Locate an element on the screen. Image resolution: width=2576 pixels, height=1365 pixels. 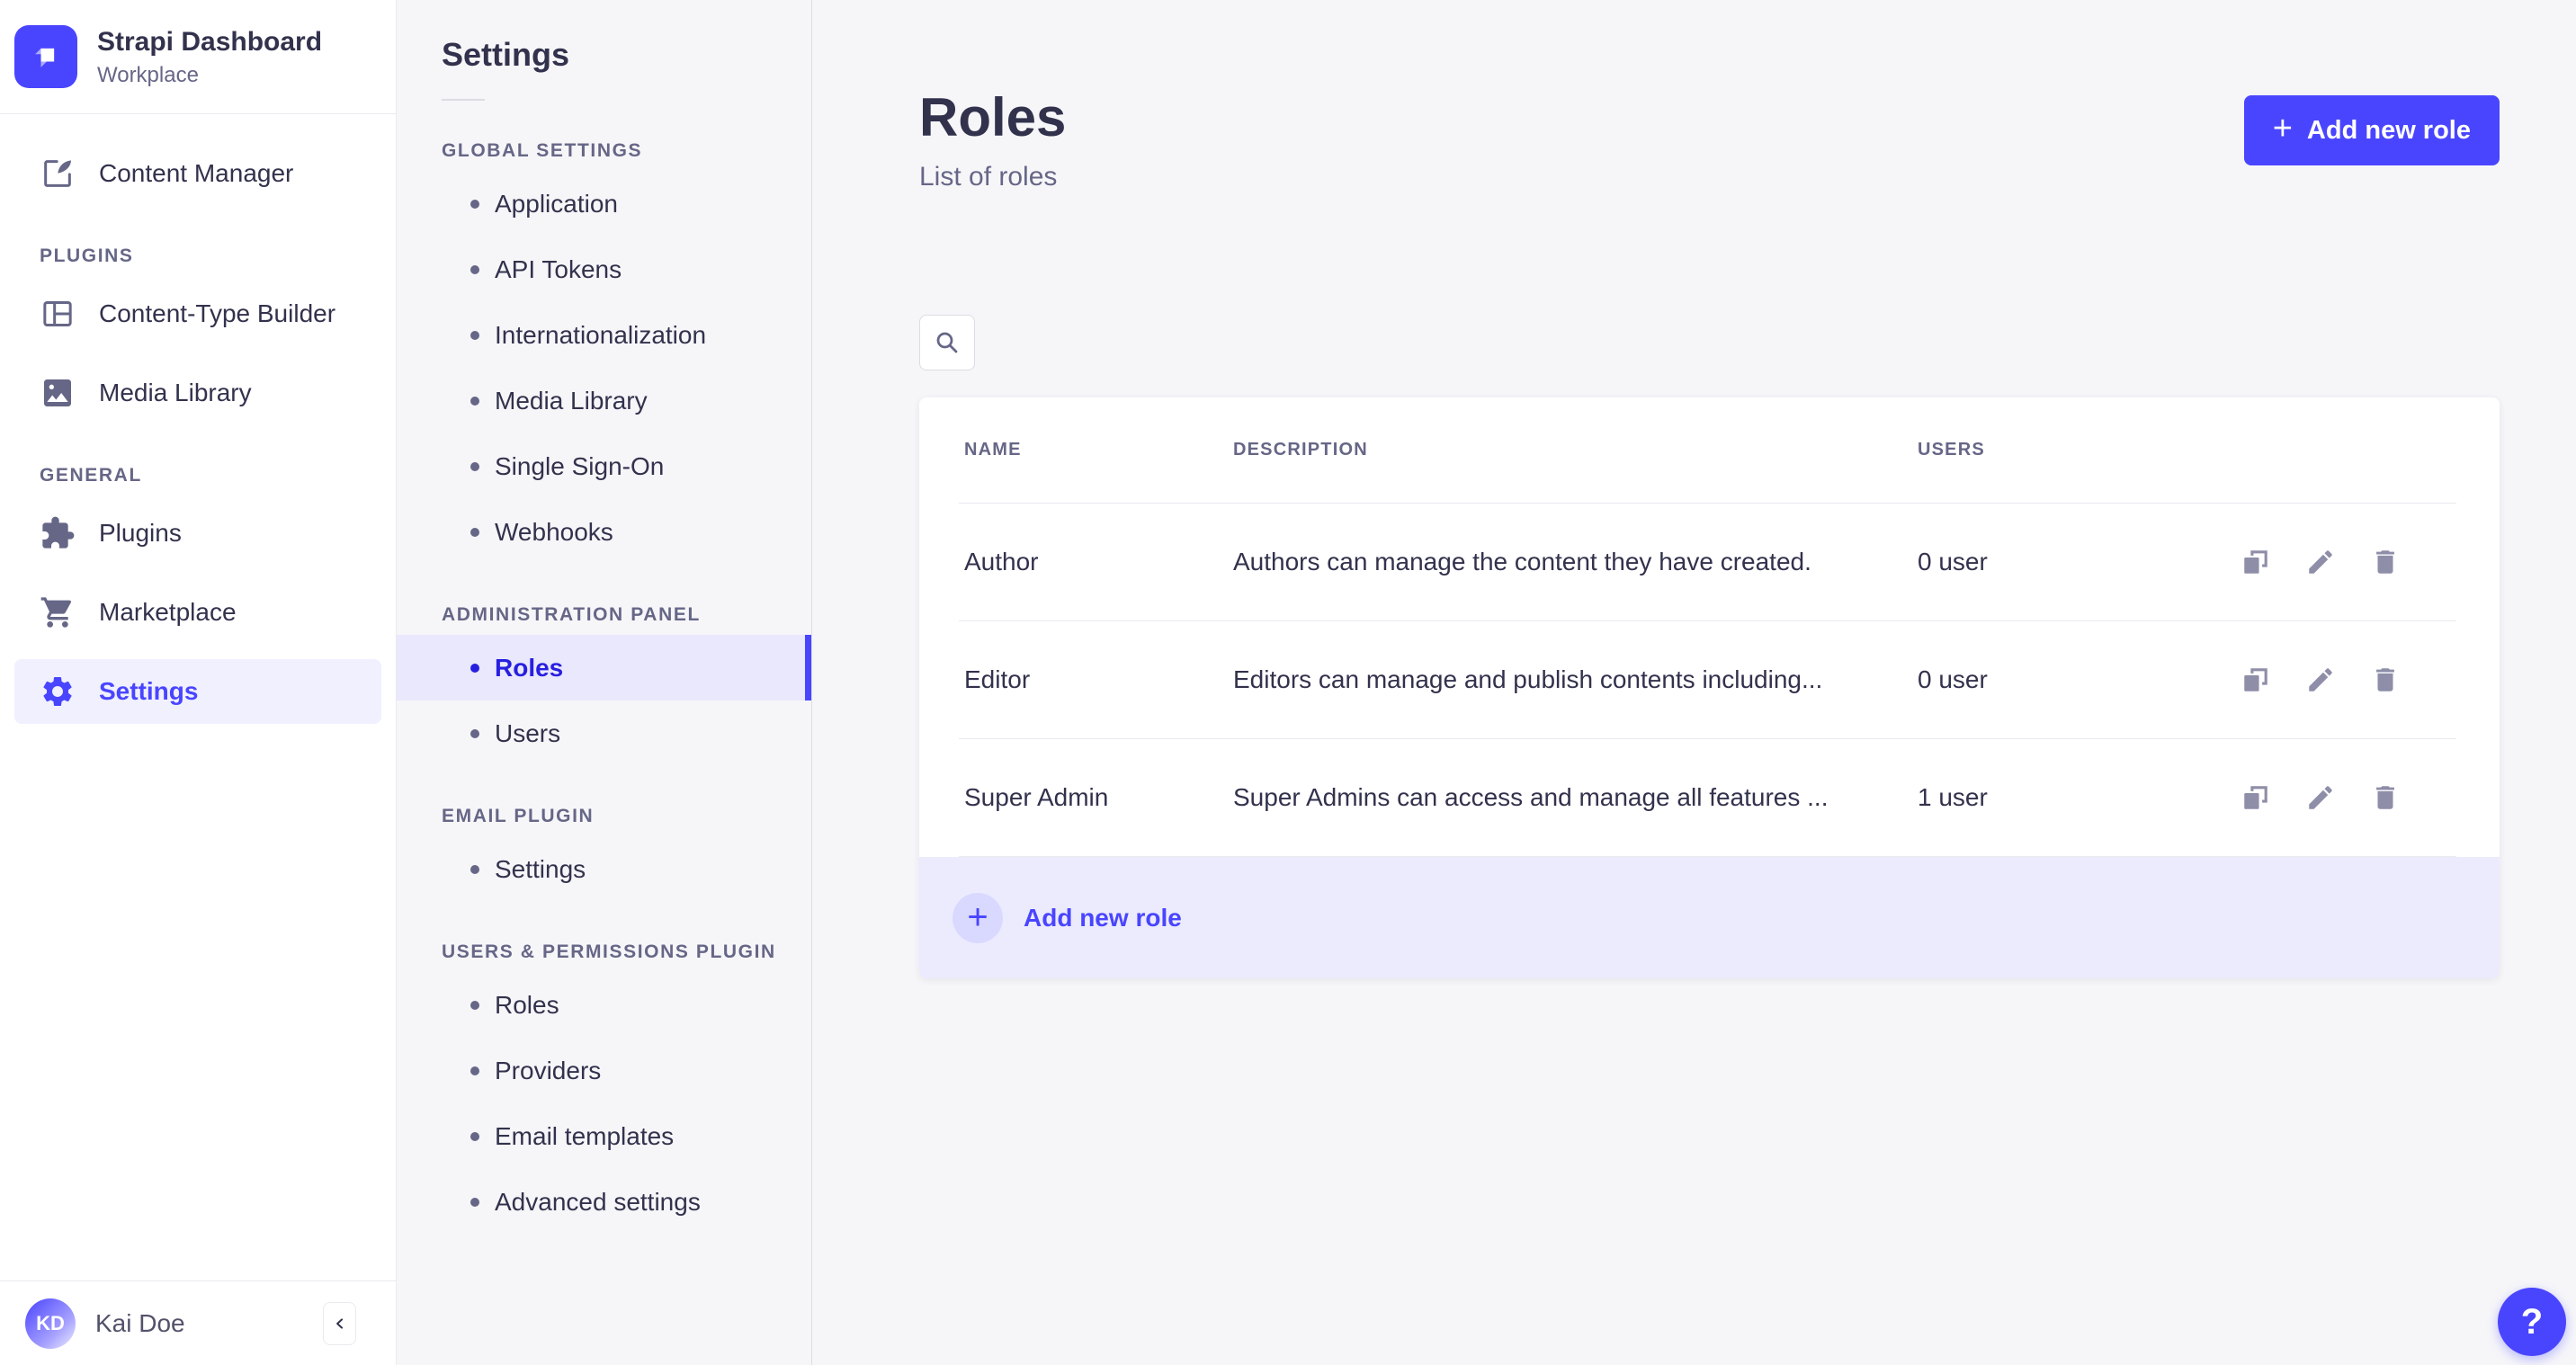
sidebar-section-general: GENERAL is located at coordinates (91, 475).